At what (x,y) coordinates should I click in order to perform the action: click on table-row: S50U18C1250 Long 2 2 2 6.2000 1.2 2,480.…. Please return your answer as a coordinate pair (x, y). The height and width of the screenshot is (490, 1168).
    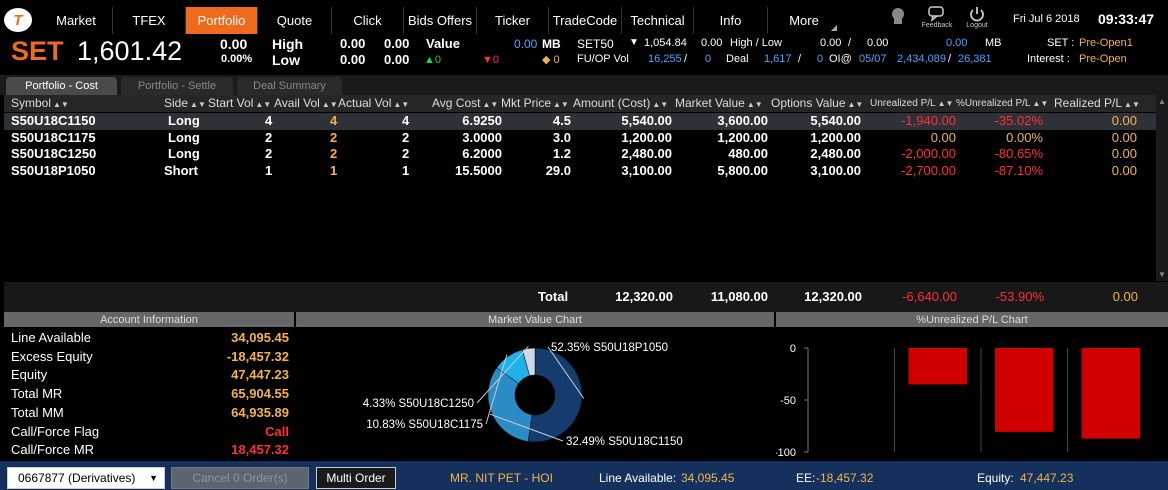
    Looking at the image, I should click on (580, 154).